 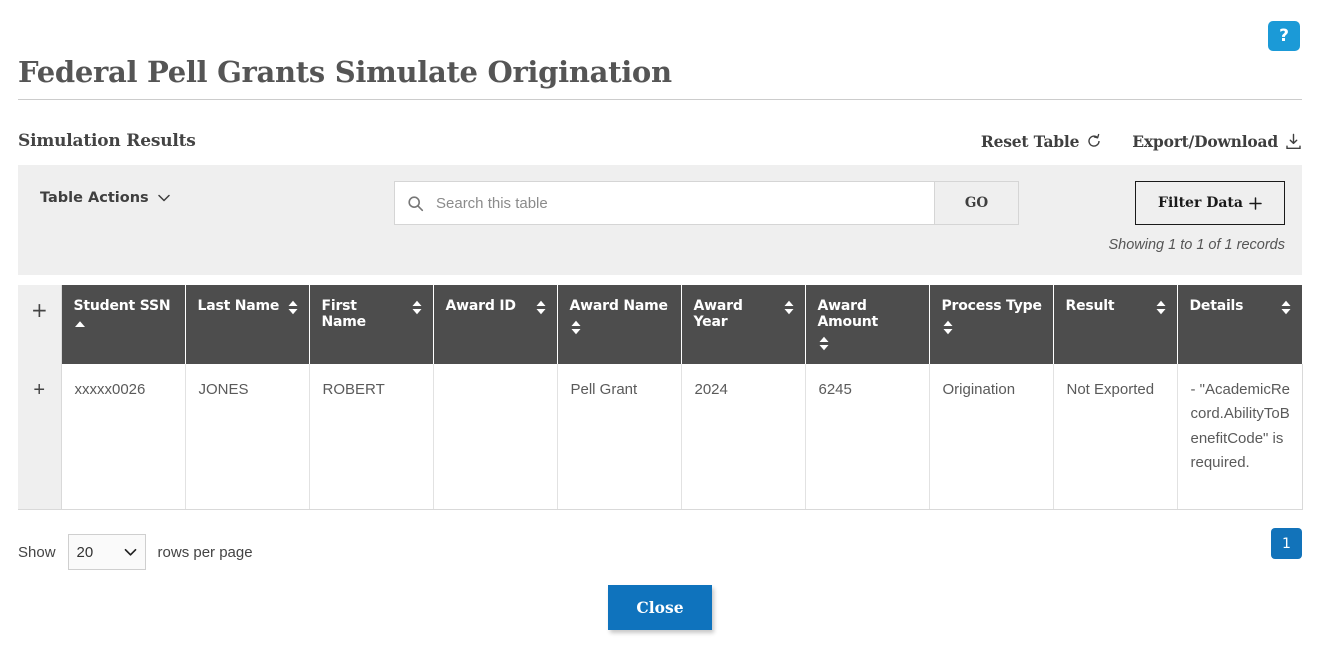 I want to click on records-count: Showing 1 to 1 of 1 records, so click(x=1196, y=245).